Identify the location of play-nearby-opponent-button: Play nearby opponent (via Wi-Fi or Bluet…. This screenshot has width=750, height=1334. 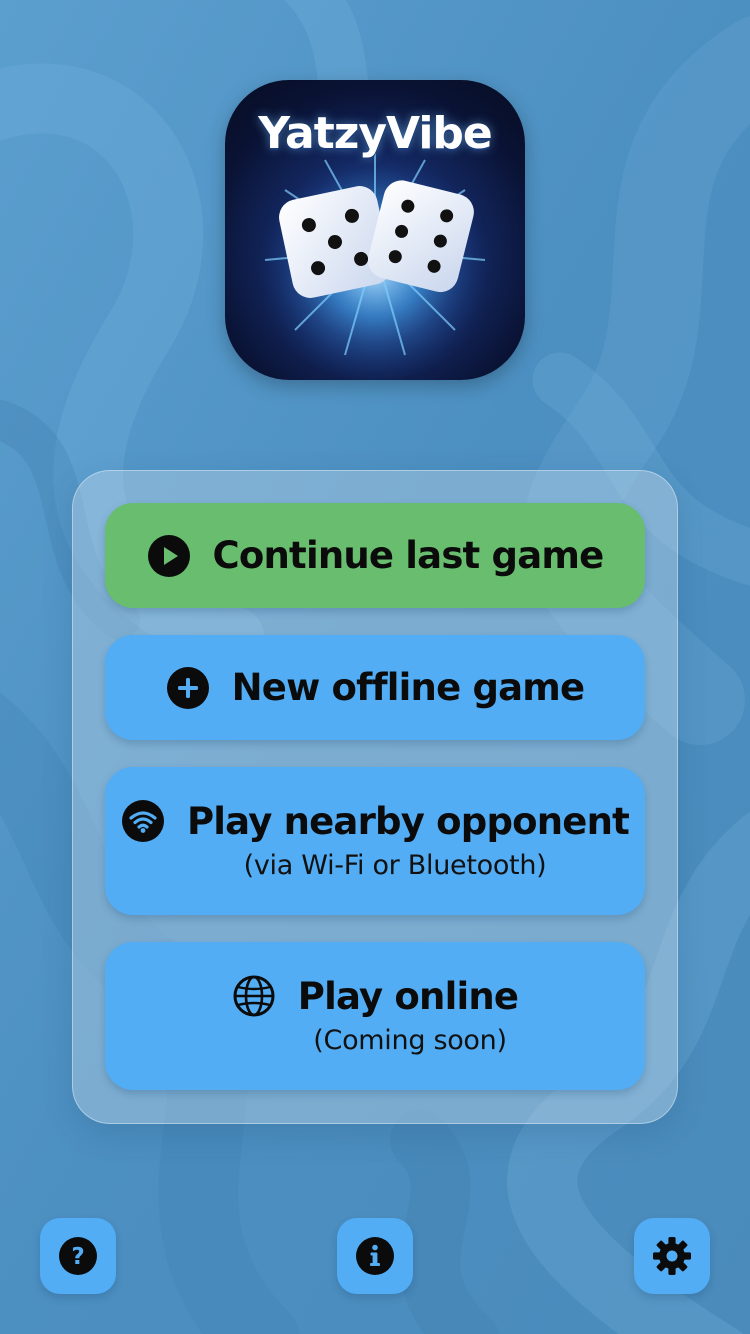
(375, 841).